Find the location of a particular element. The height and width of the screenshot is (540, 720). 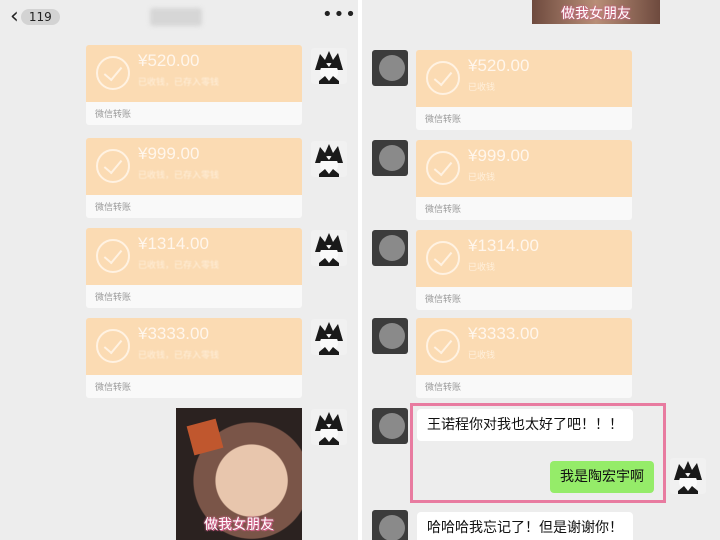

highlight-annotation-box is located at coordinates (538, 453).